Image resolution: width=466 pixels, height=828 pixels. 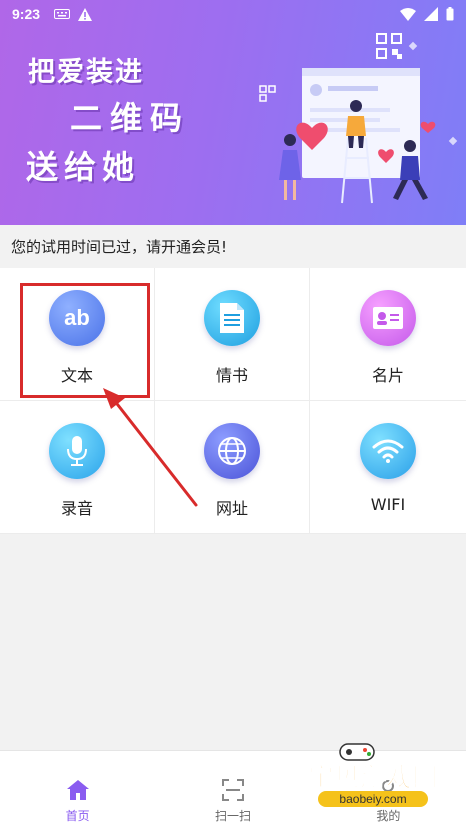 What do you see at coordinates (388, 816) in the screenshot?
I see `nav-label-profile: 我的` at bounding box center [388, 816].